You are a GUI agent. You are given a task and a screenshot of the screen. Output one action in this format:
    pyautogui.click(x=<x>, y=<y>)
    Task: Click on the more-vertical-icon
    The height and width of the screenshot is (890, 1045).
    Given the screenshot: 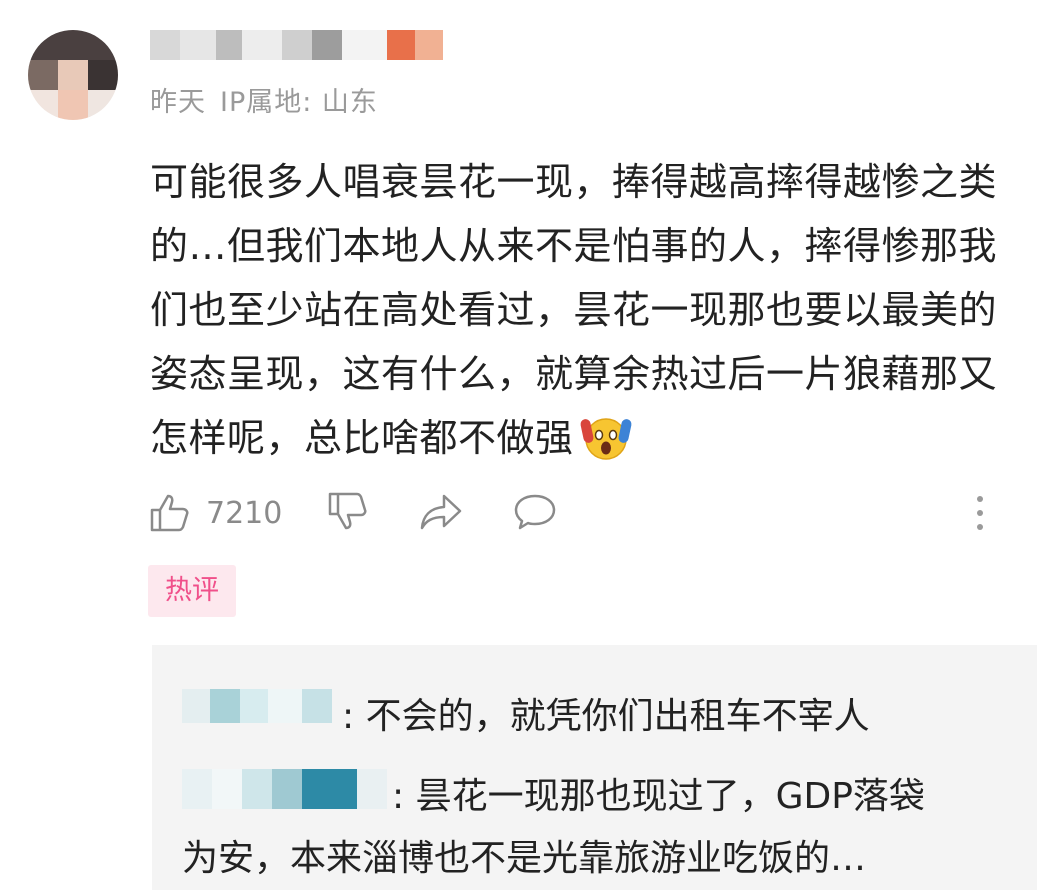 What is the action you would take?
    pyautogui.click(x=980, y=514)
    